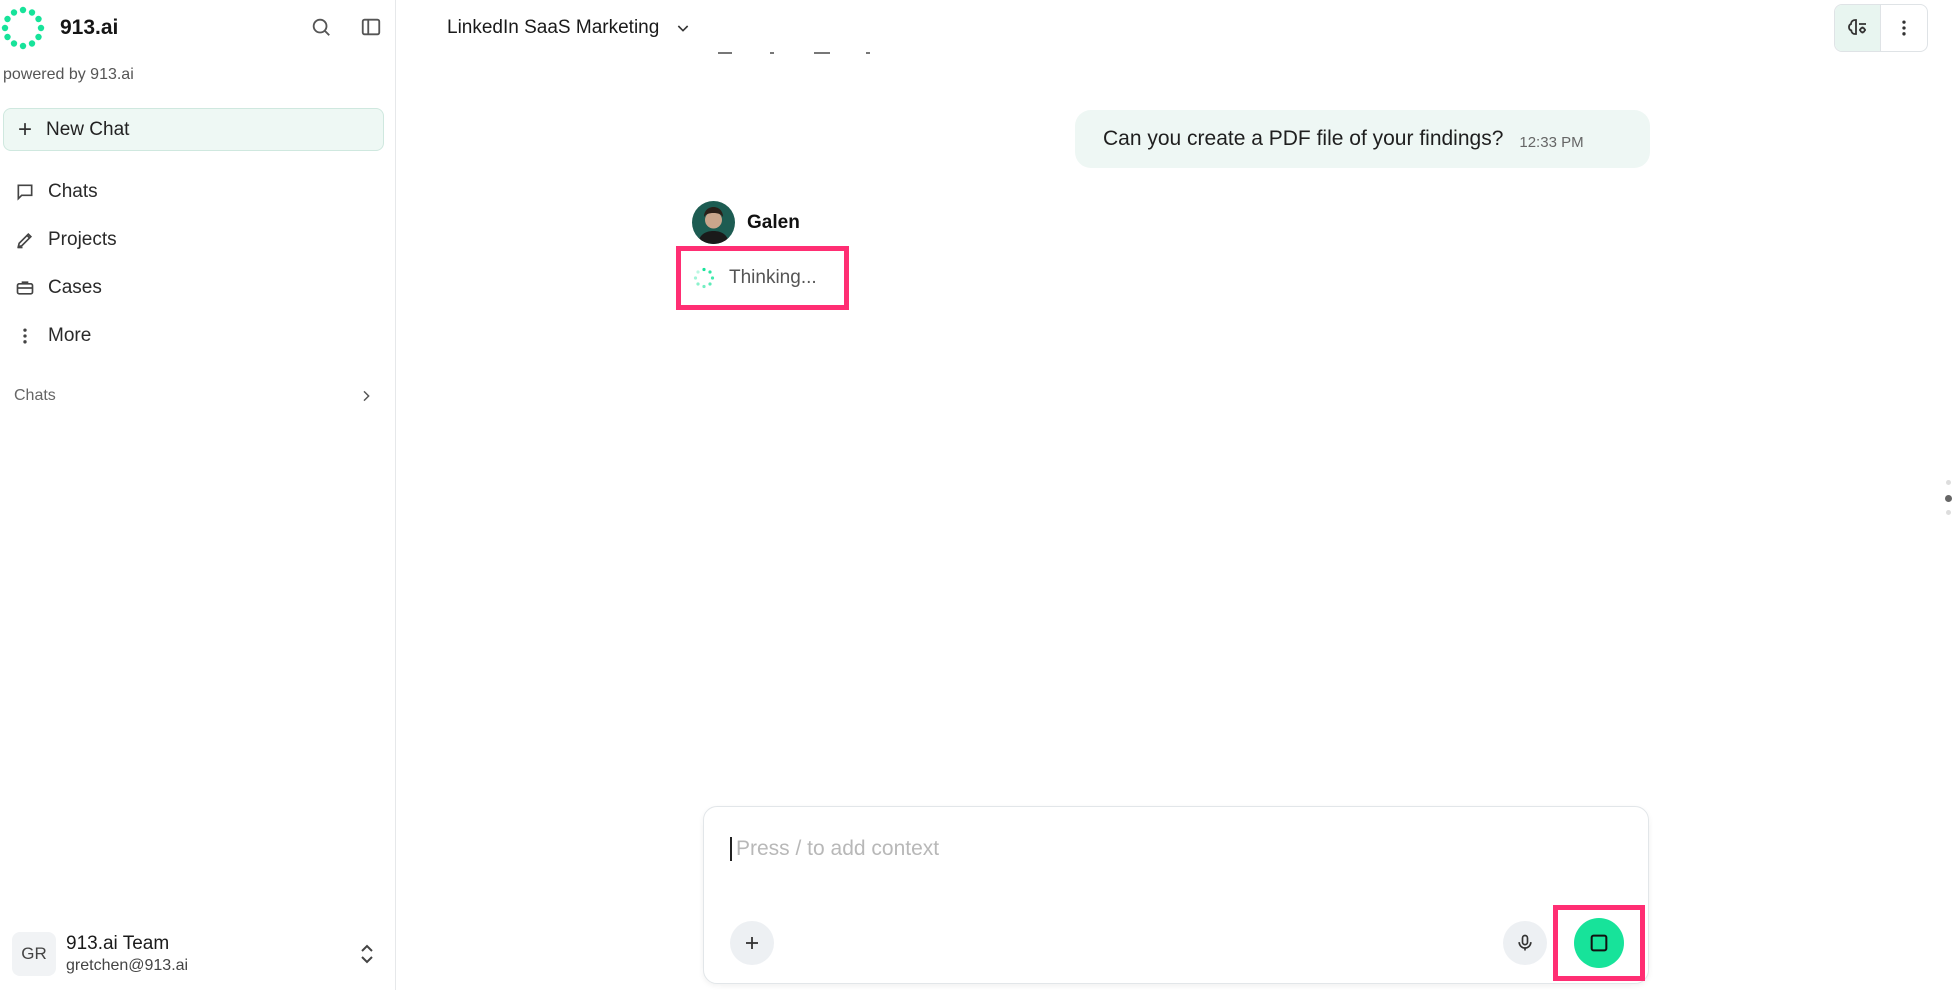  What do you see at coordinates (82, 239) in the screenshot?
I see `sidebar-item-label: Projects` at bounding box center [82, 239].